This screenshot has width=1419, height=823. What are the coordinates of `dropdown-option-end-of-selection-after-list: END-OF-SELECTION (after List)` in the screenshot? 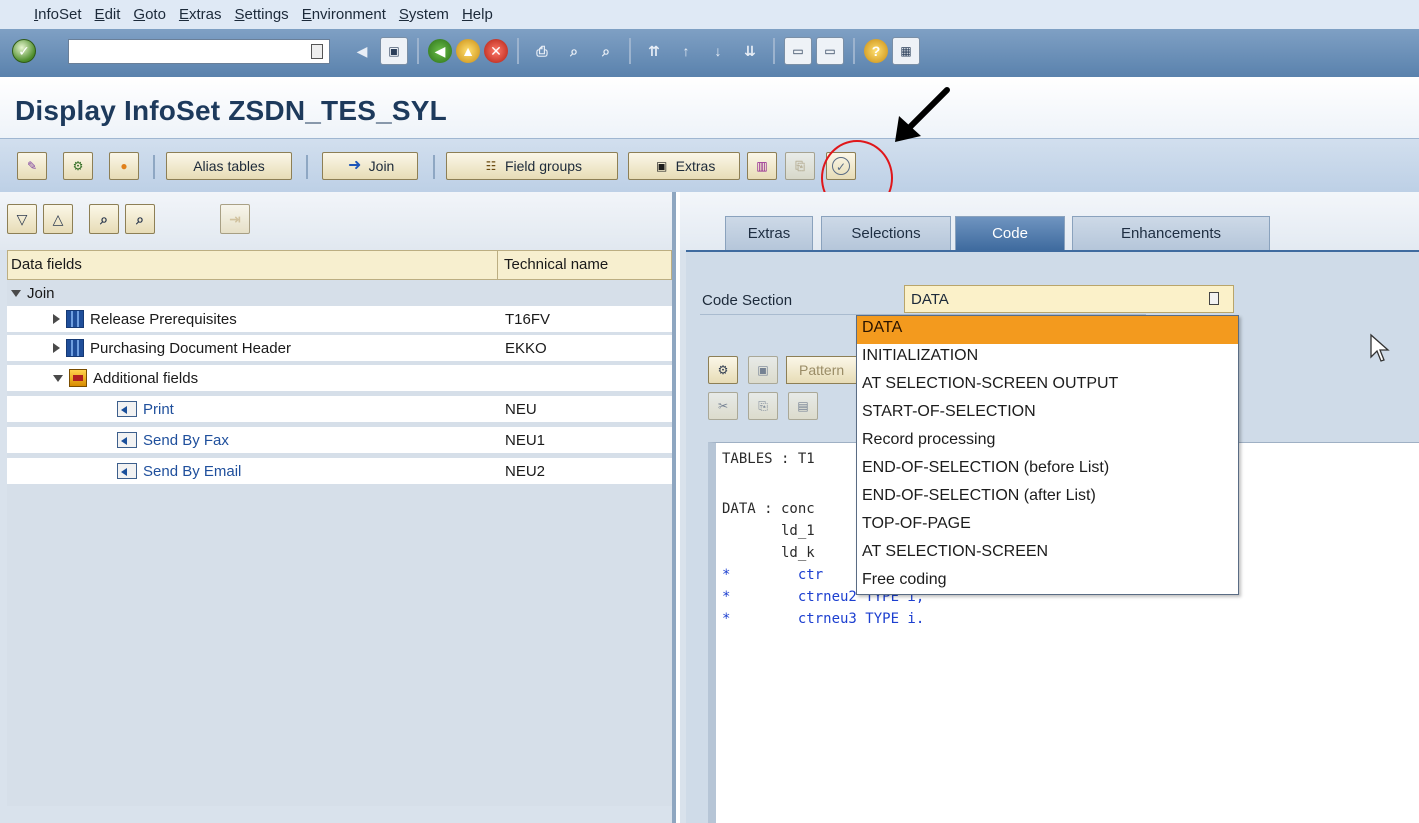 It's located at (1047, 498).